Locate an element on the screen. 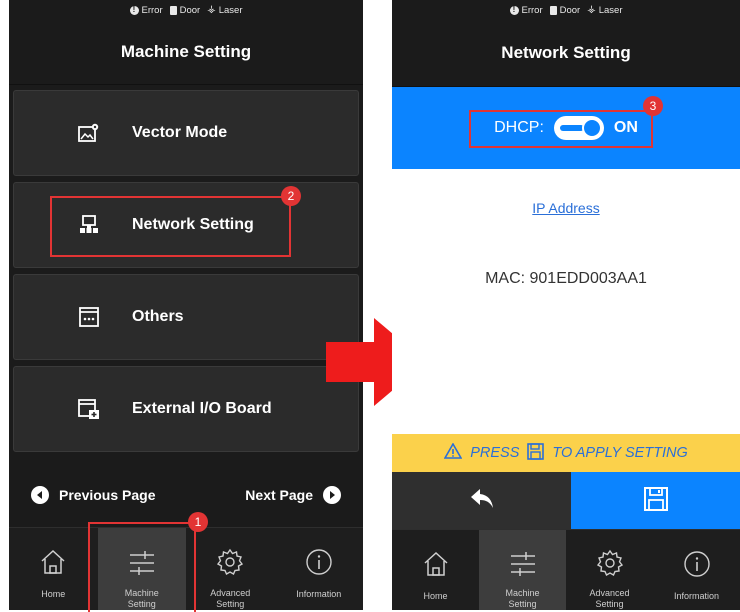 This screenshot has width=740, height=612. back-button is located at coordinates (481, 501).